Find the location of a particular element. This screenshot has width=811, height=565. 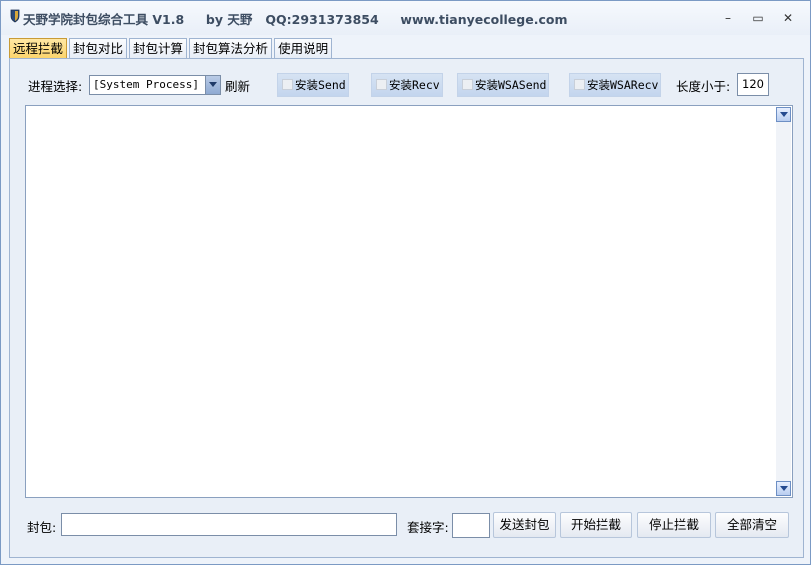

install-wsasend-label: 安装WSASend is located at coordinates (511, 85).